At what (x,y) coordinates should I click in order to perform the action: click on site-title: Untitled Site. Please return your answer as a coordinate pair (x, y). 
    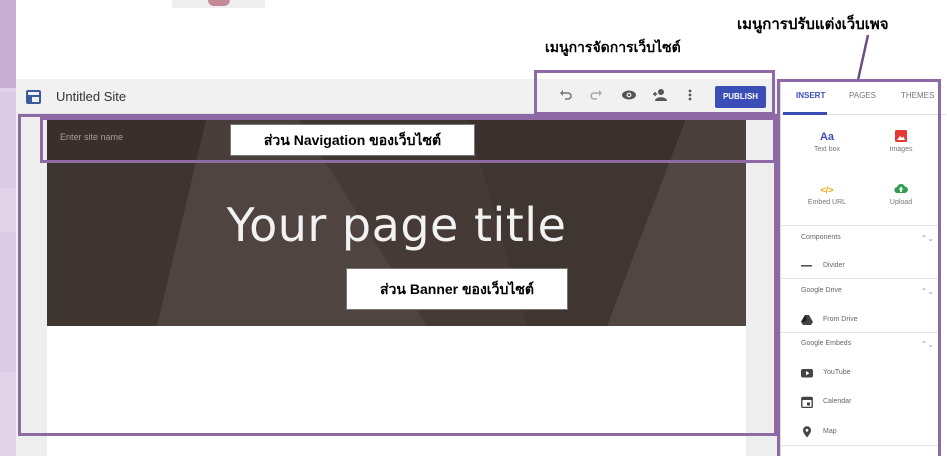
    Looking at the image, I should click on (91, 96).